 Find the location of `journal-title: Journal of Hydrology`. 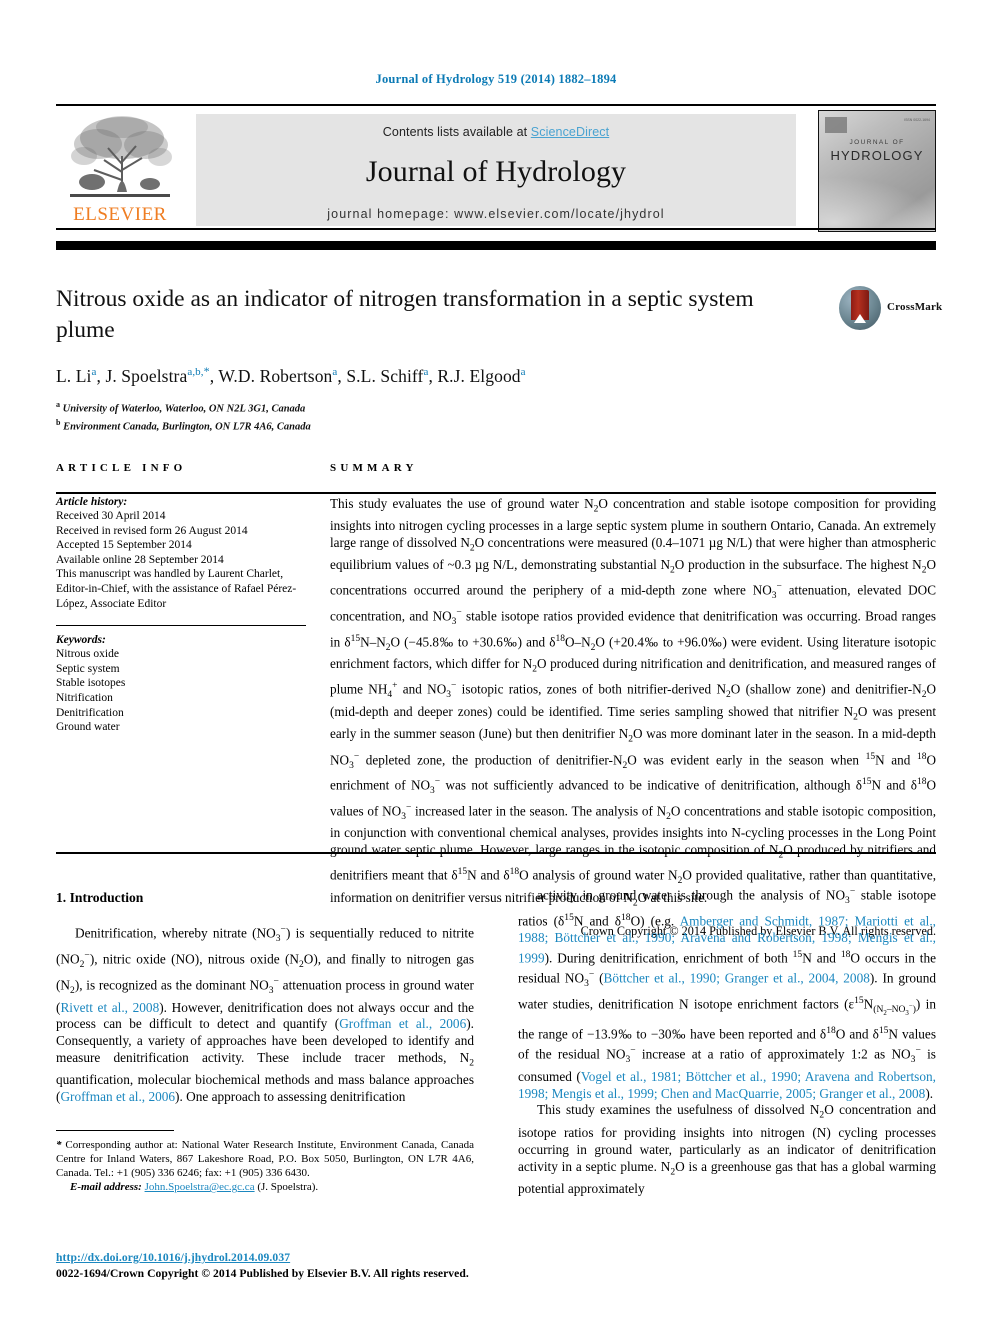

journal-title: Journal of Hydrology is located at coordinates (496, 171).